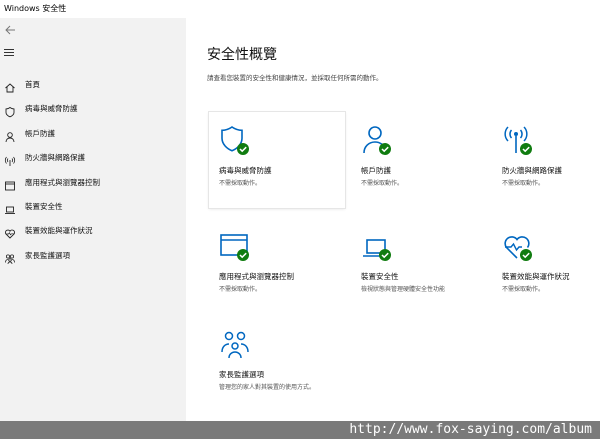  Describe the element at coordinates (300, 430) in the screenshot. I see `watermark-bar: http://www.fox-saying.com/album` at that location.